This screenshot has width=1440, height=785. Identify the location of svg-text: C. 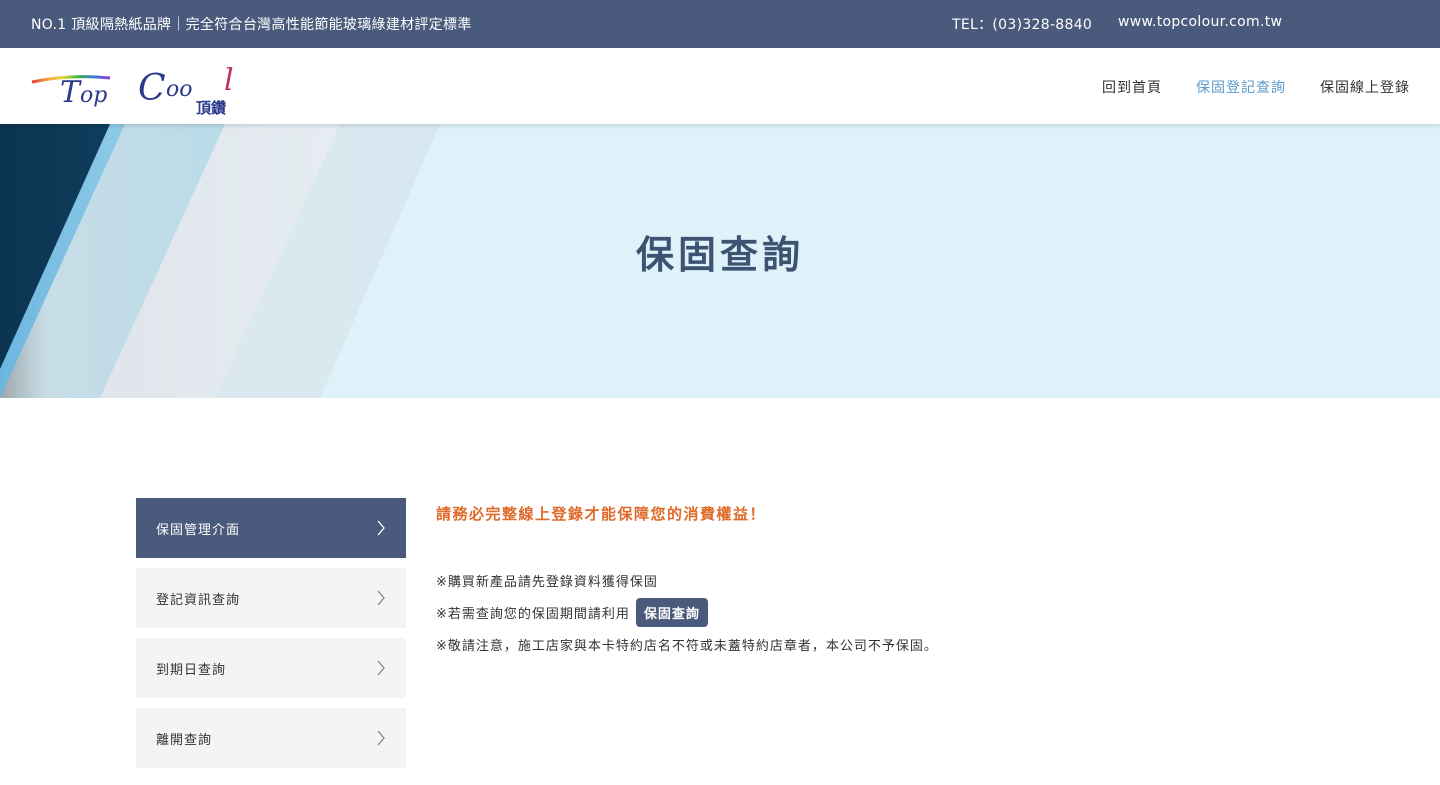
(152, 88).